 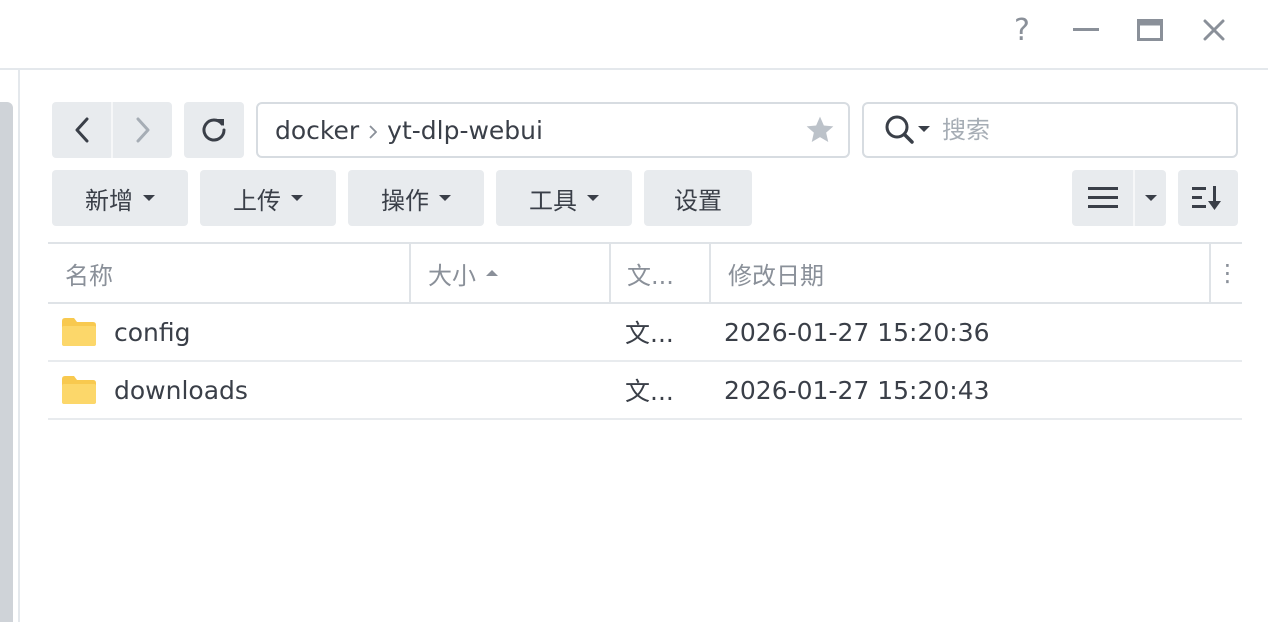 What do you see at coordinates (109, 200) in the screenshot?
I see `new-button-label: 新增` at bounding box center [109, 200].